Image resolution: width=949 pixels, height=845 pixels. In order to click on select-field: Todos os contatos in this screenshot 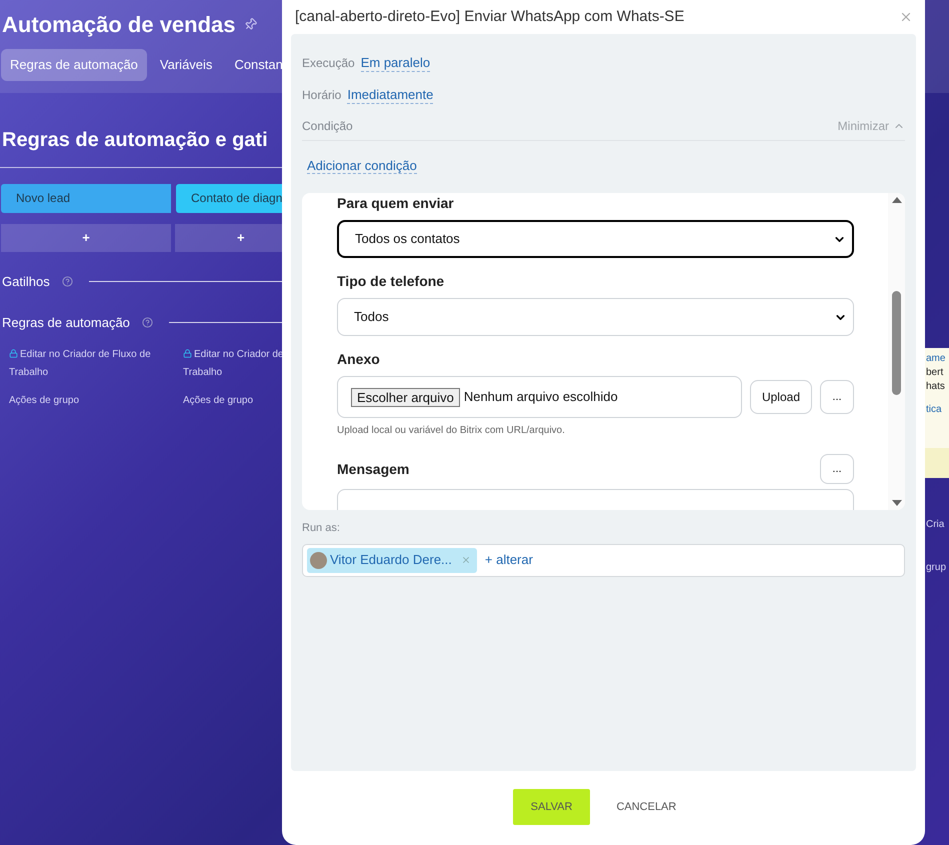, I will do `click(595, 239)`.